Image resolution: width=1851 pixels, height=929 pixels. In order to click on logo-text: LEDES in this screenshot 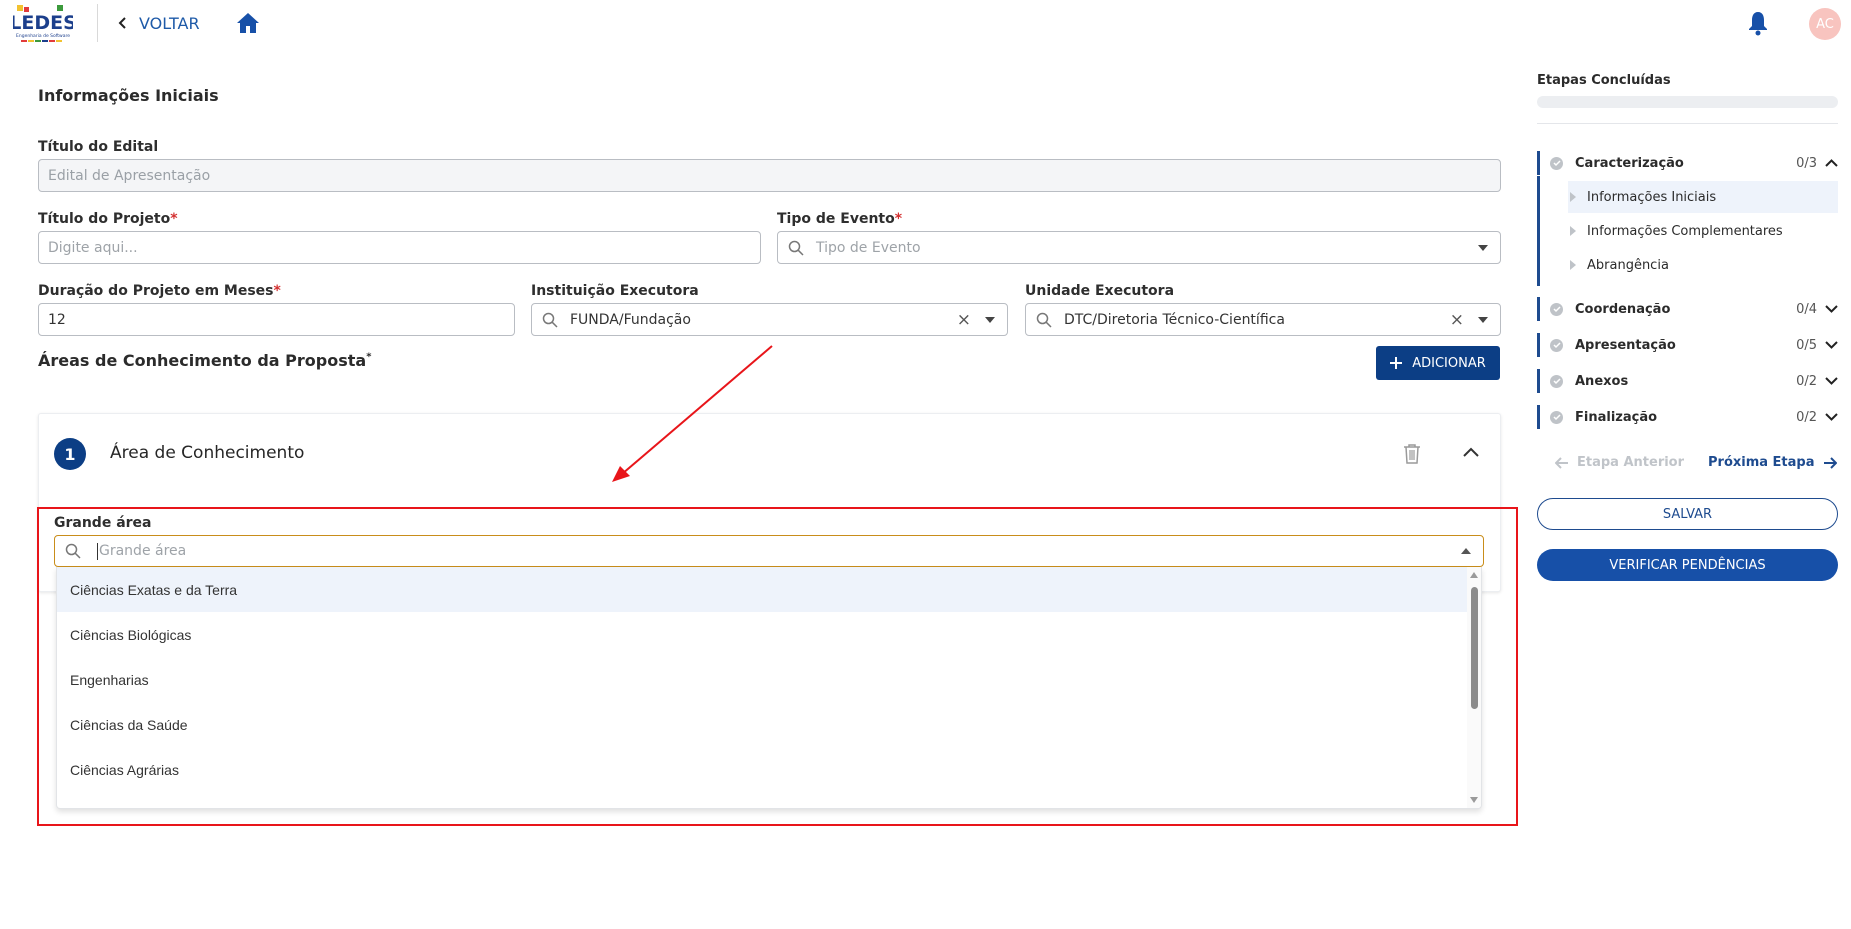, I will do `click(43, 23)`.